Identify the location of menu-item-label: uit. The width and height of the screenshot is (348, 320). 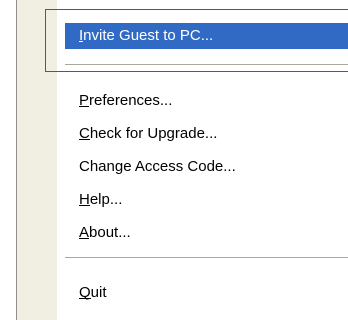
(98, 292).